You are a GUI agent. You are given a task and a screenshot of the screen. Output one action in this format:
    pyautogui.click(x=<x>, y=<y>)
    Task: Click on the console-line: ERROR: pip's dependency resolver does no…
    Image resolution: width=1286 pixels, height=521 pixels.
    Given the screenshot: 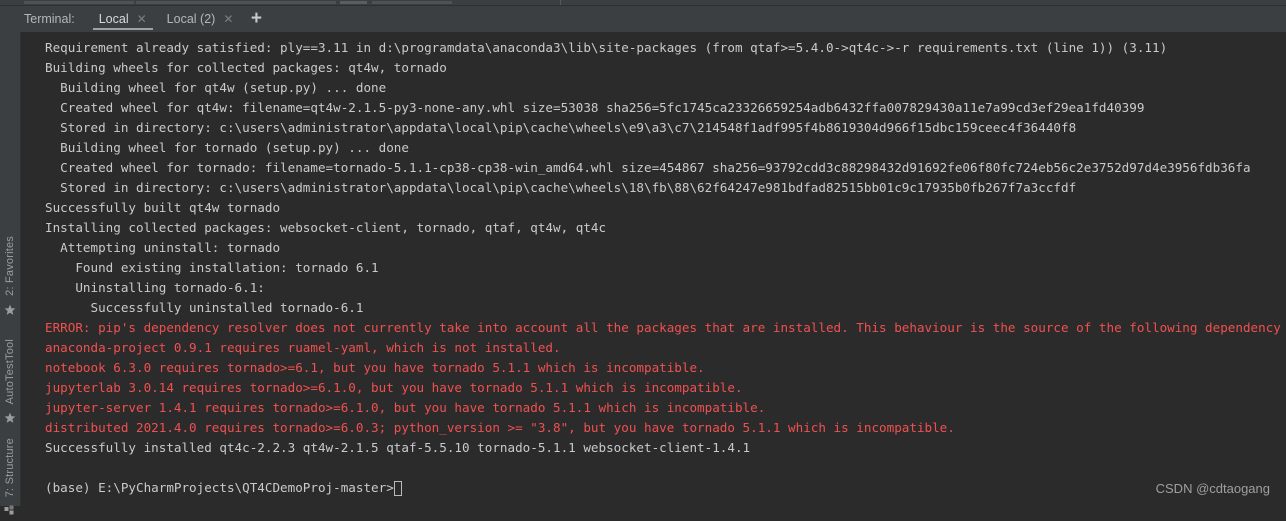 What is the action you would take?
    pyautogui.click(x=665, y=327)
    